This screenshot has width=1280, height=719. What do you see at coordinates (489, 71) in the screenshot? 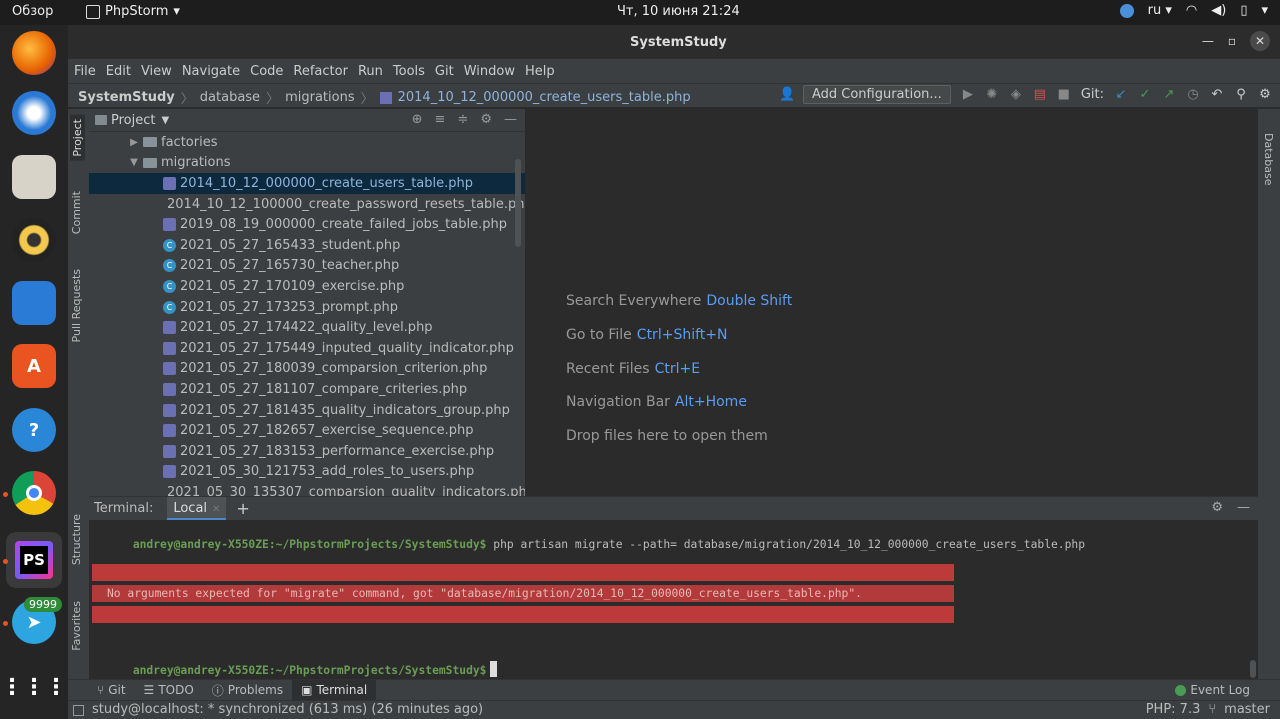
I see `menu-window: Window` at bounding box center [489, 71].